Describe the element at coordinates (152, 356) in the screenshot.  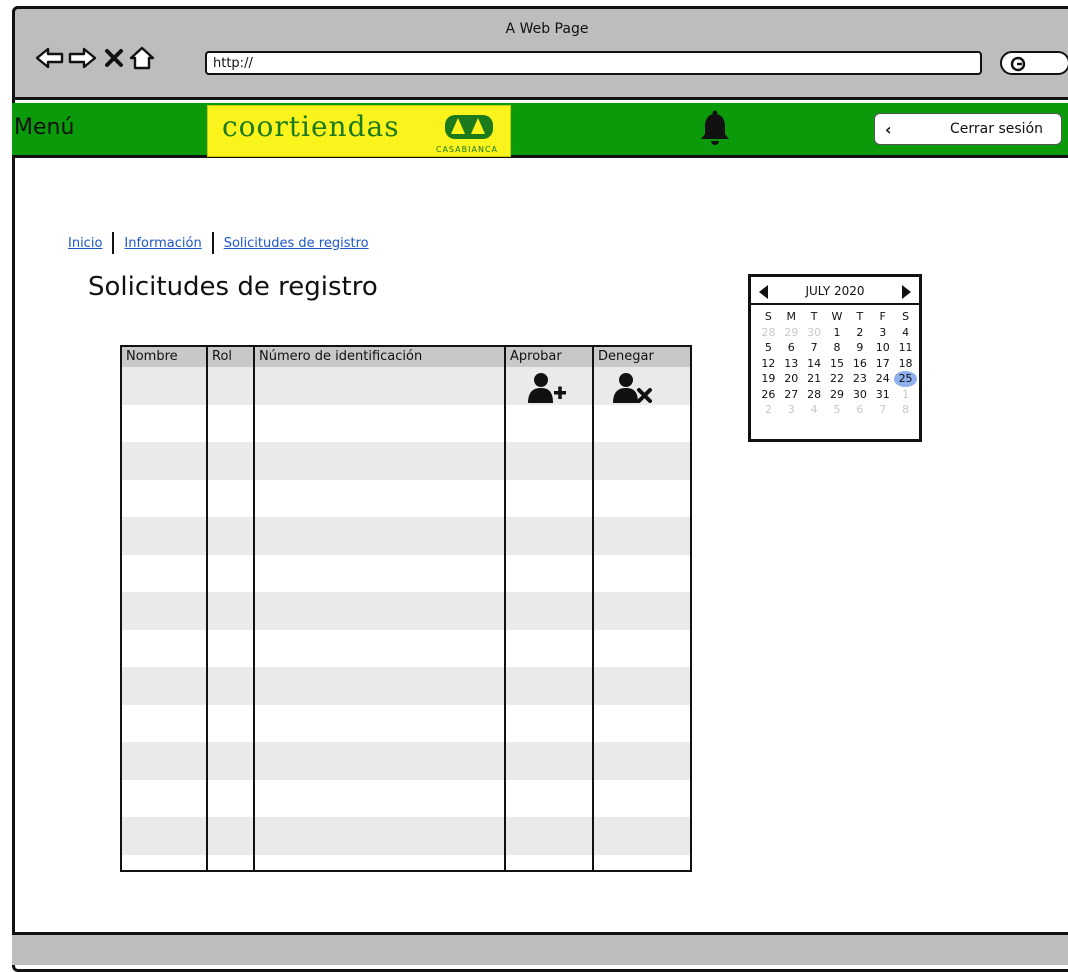
I see `col-header-nombre: Nombre` at that location.